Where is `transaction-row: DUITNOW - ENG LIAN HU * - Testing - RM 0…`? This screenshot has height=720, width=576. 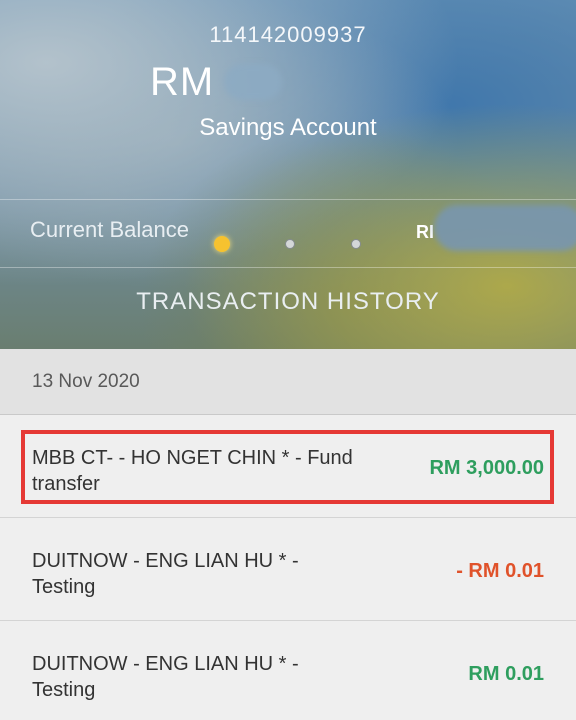 transaction-row: DUITNOW - ENG LIAN HU * - Testing - RM 0… is located at coordinates (288, 569).